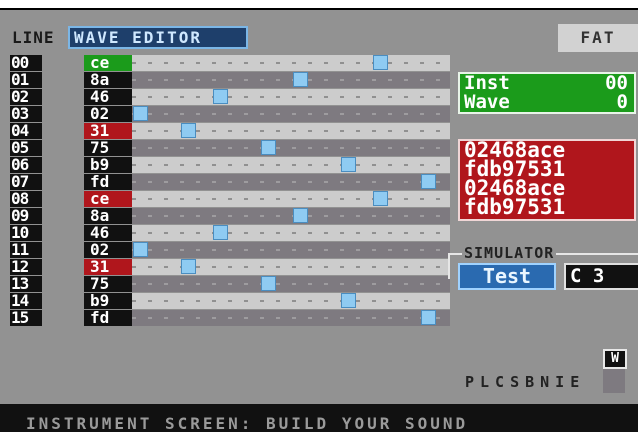 The image size is (638, 432). I want to click on wave-row-05: 05 75, so click(230, 148).